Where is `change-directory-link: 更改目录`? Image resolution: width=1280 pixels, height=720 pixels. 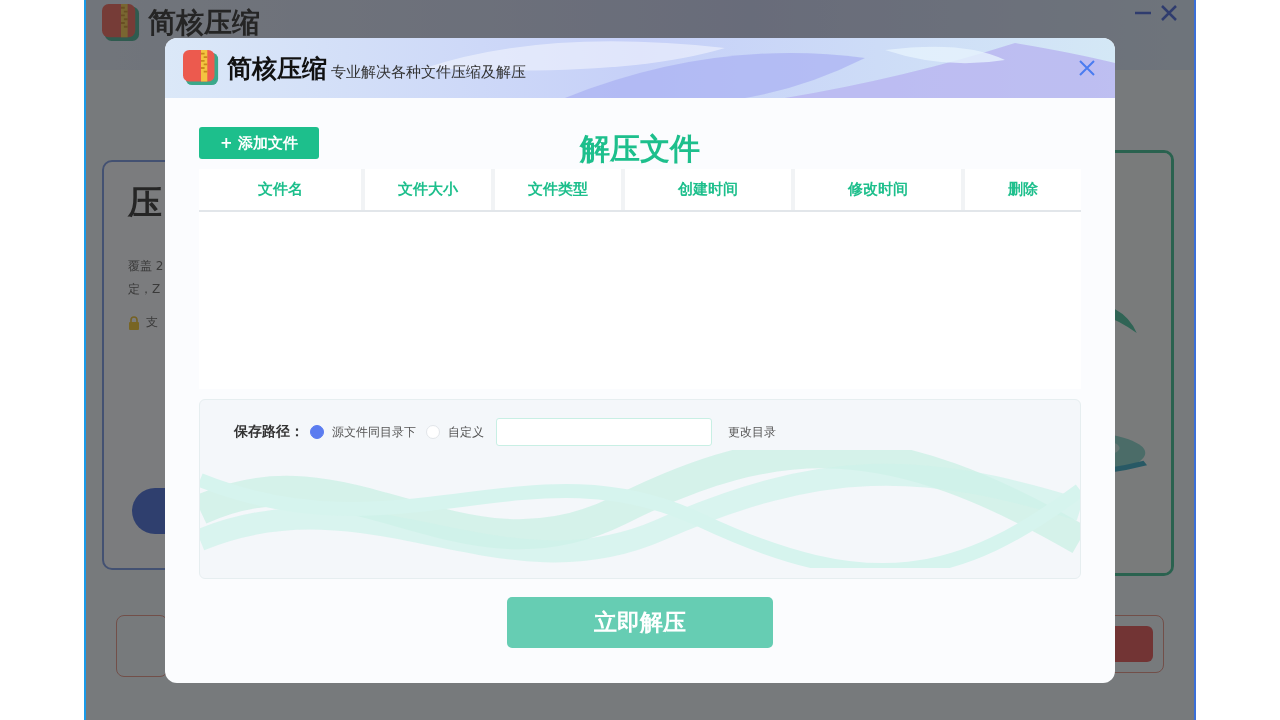
change-directory-link: 更改目录 is located at coordinates (752, 432).